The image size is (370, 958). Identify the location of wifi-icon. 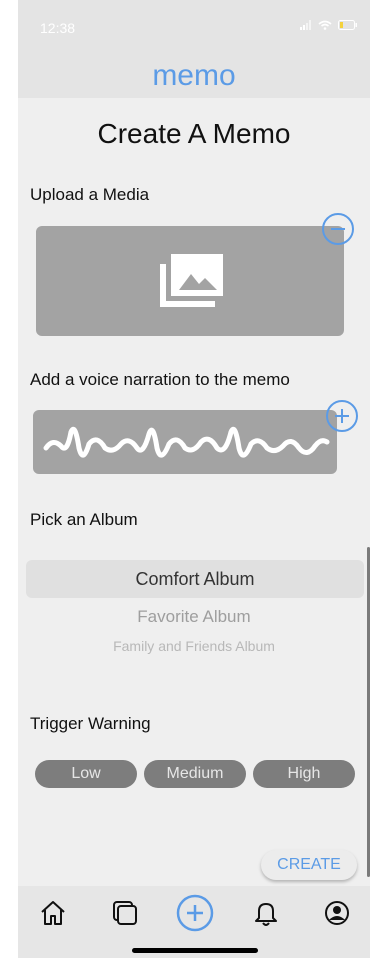
(325, 25).